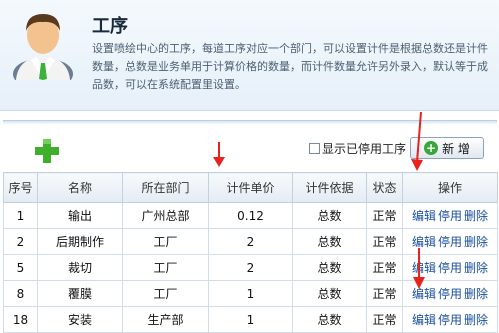 The height and width of the screenshot is (333, 499). What do you see at coordinates (80, 187) in the screenshot?
I see `header-name: 名称` at bounding box center [80, 187].